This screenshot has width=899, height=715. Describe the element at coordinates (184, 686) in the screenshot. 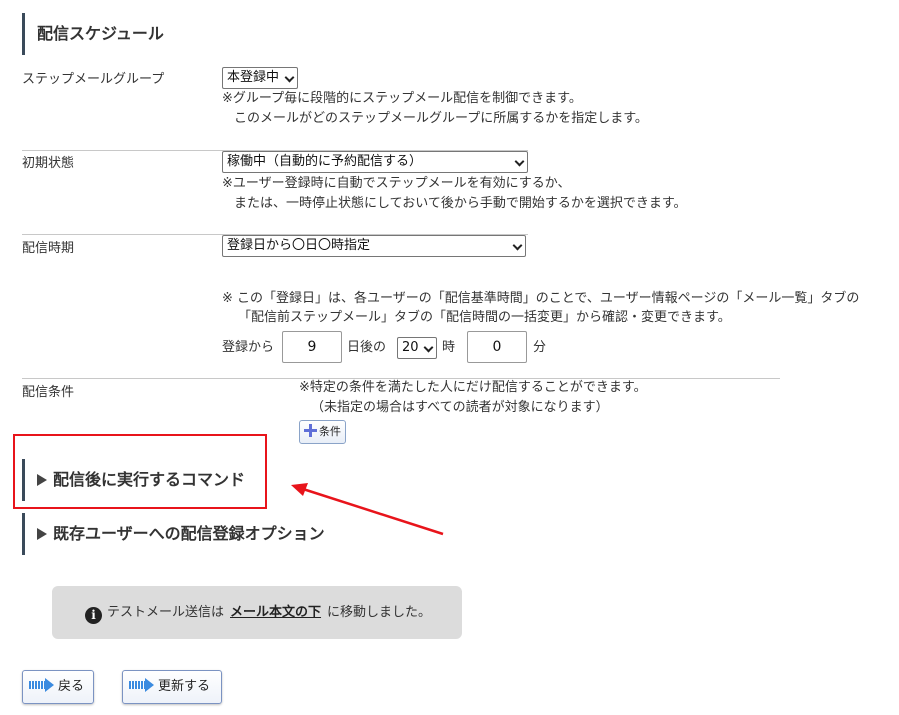

I see `update-button-label: 更新する` at that location.